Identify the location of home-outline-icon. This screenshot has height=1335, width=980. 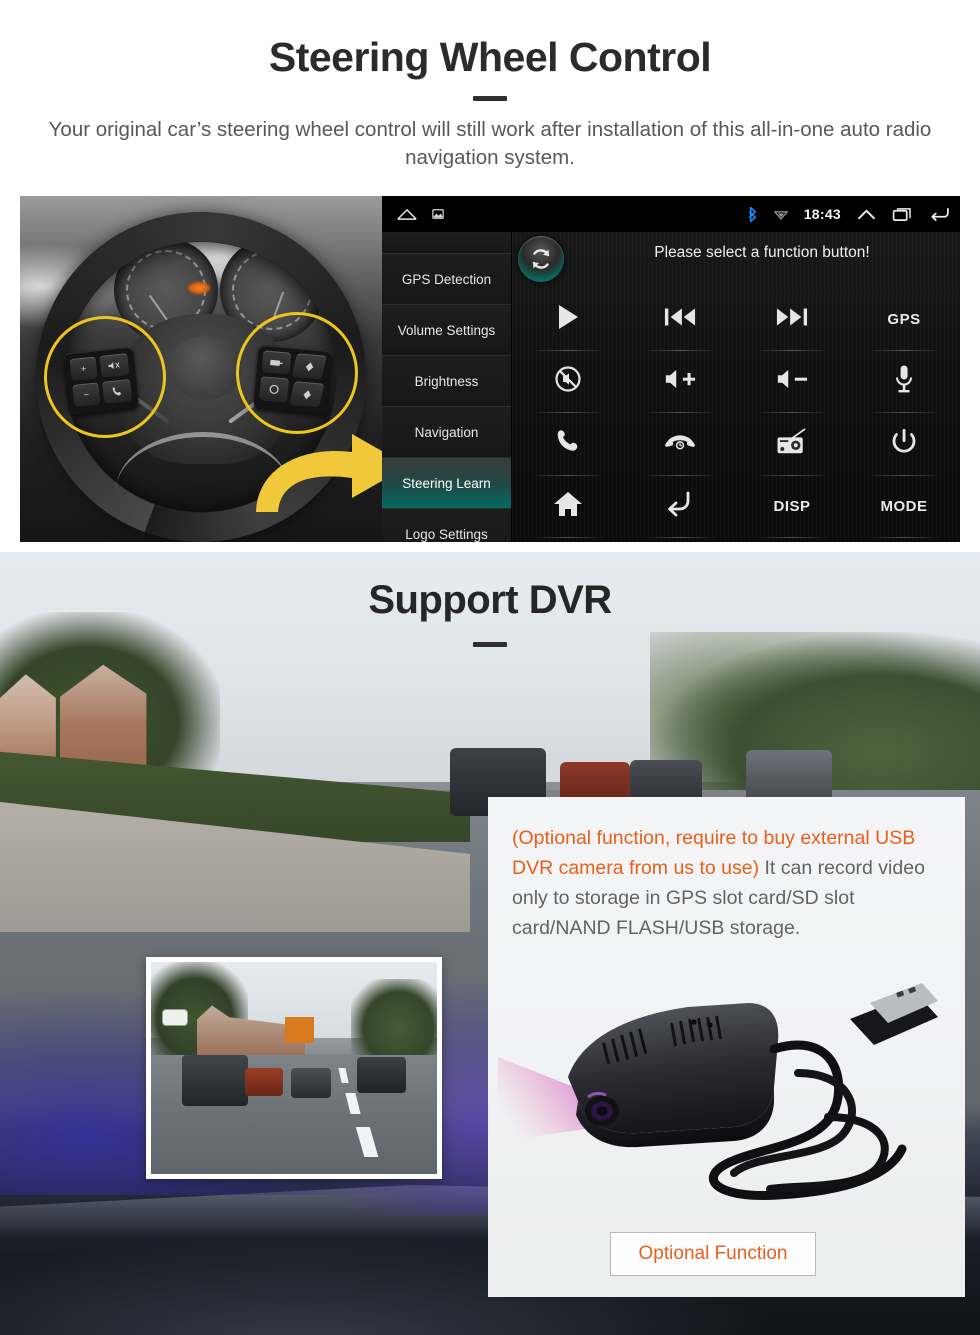
(407, 214).